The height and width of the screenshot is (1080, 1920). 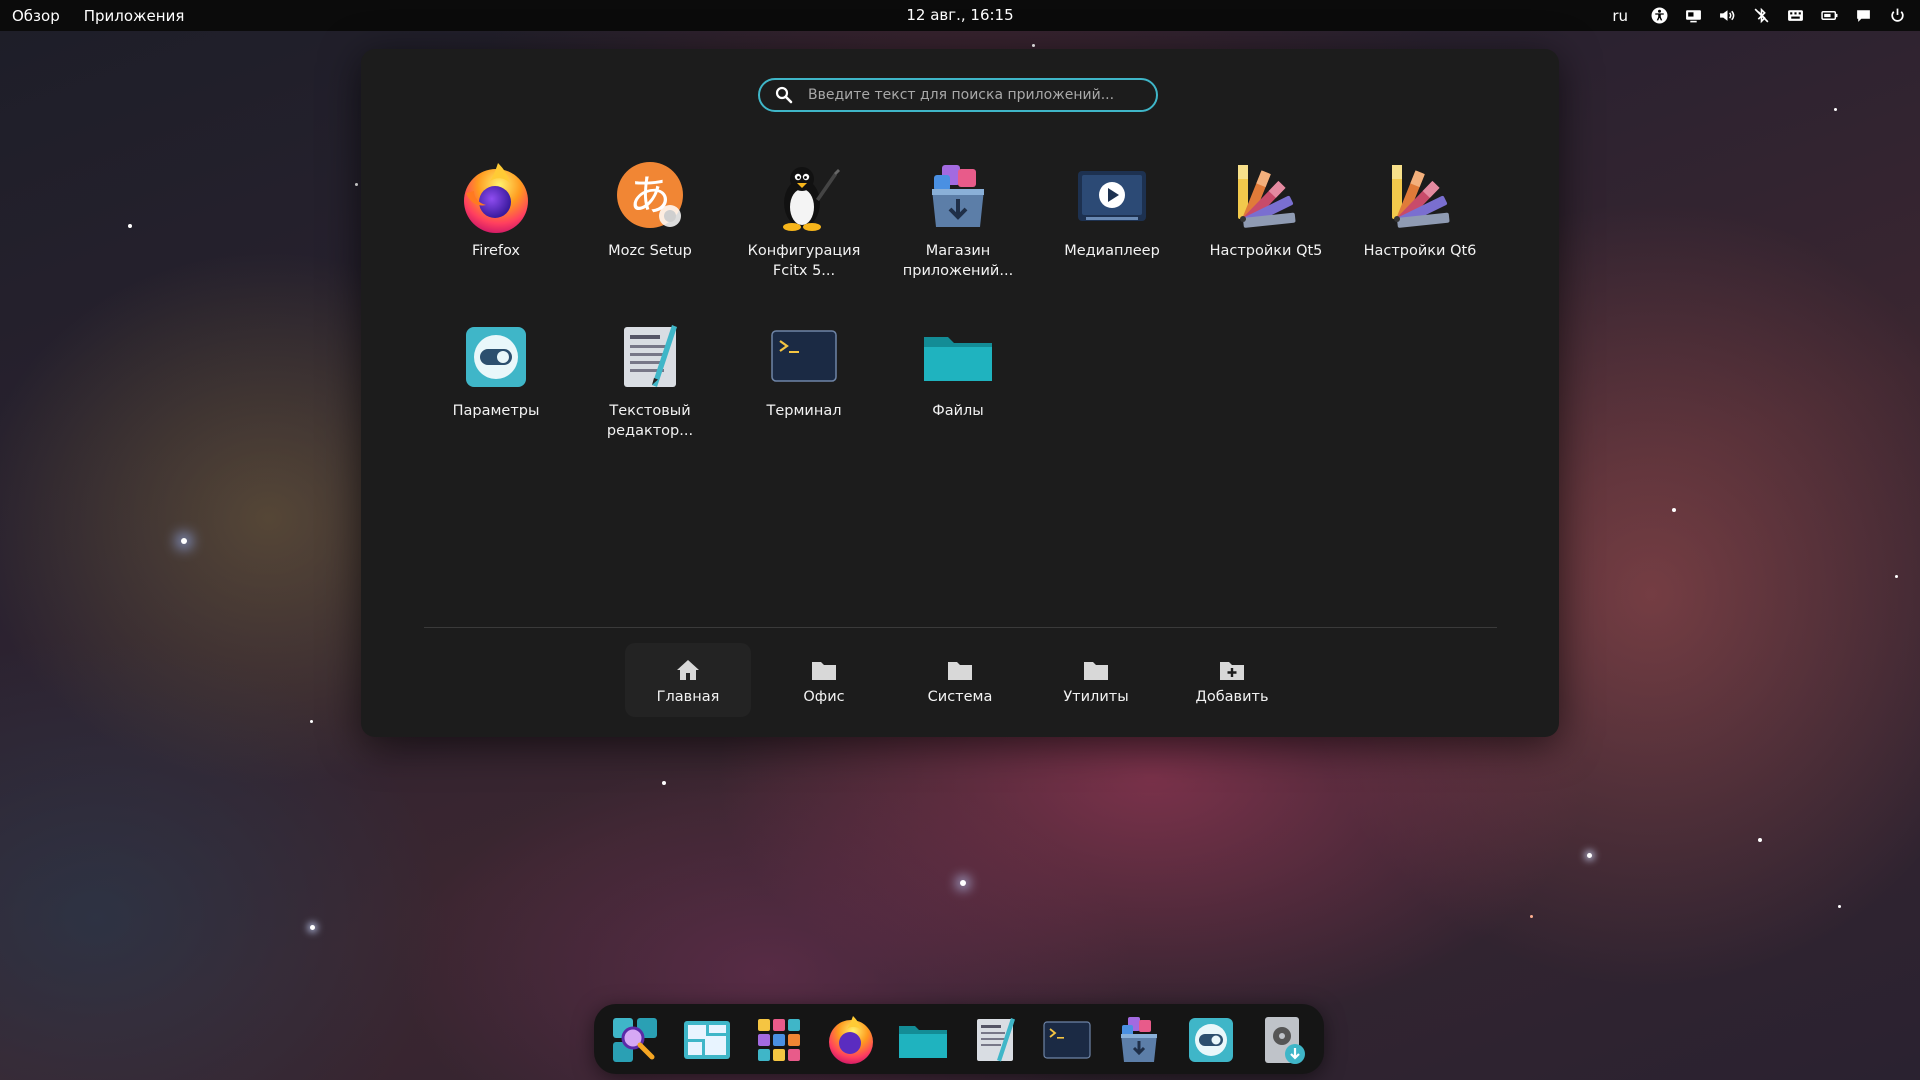 I want to click on dock-files, so click(x=923, y=1040).